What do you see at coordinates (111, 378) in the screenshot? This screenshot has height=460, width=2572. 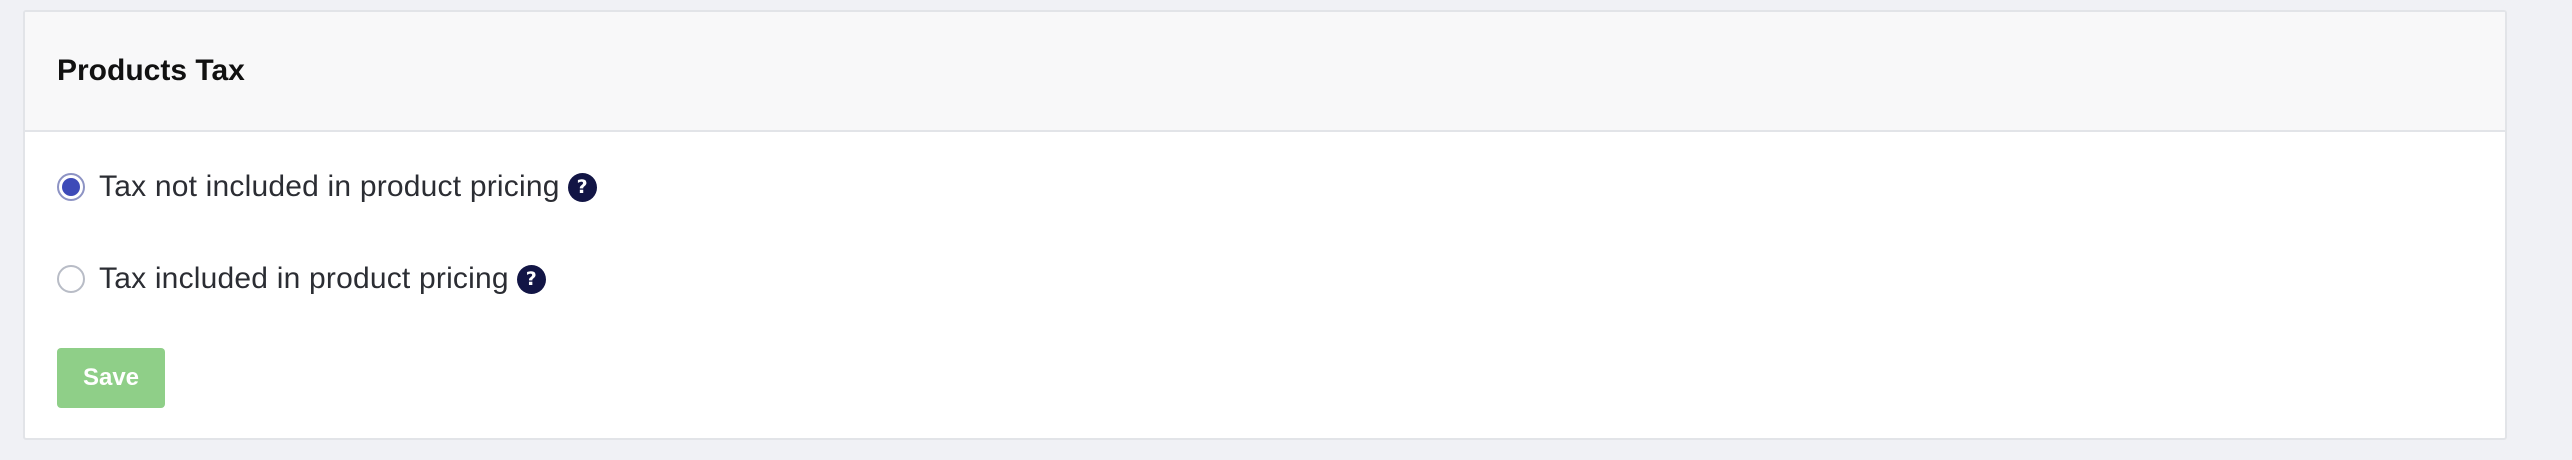 I see `save-button: Save` at bounding box center [111, 378].